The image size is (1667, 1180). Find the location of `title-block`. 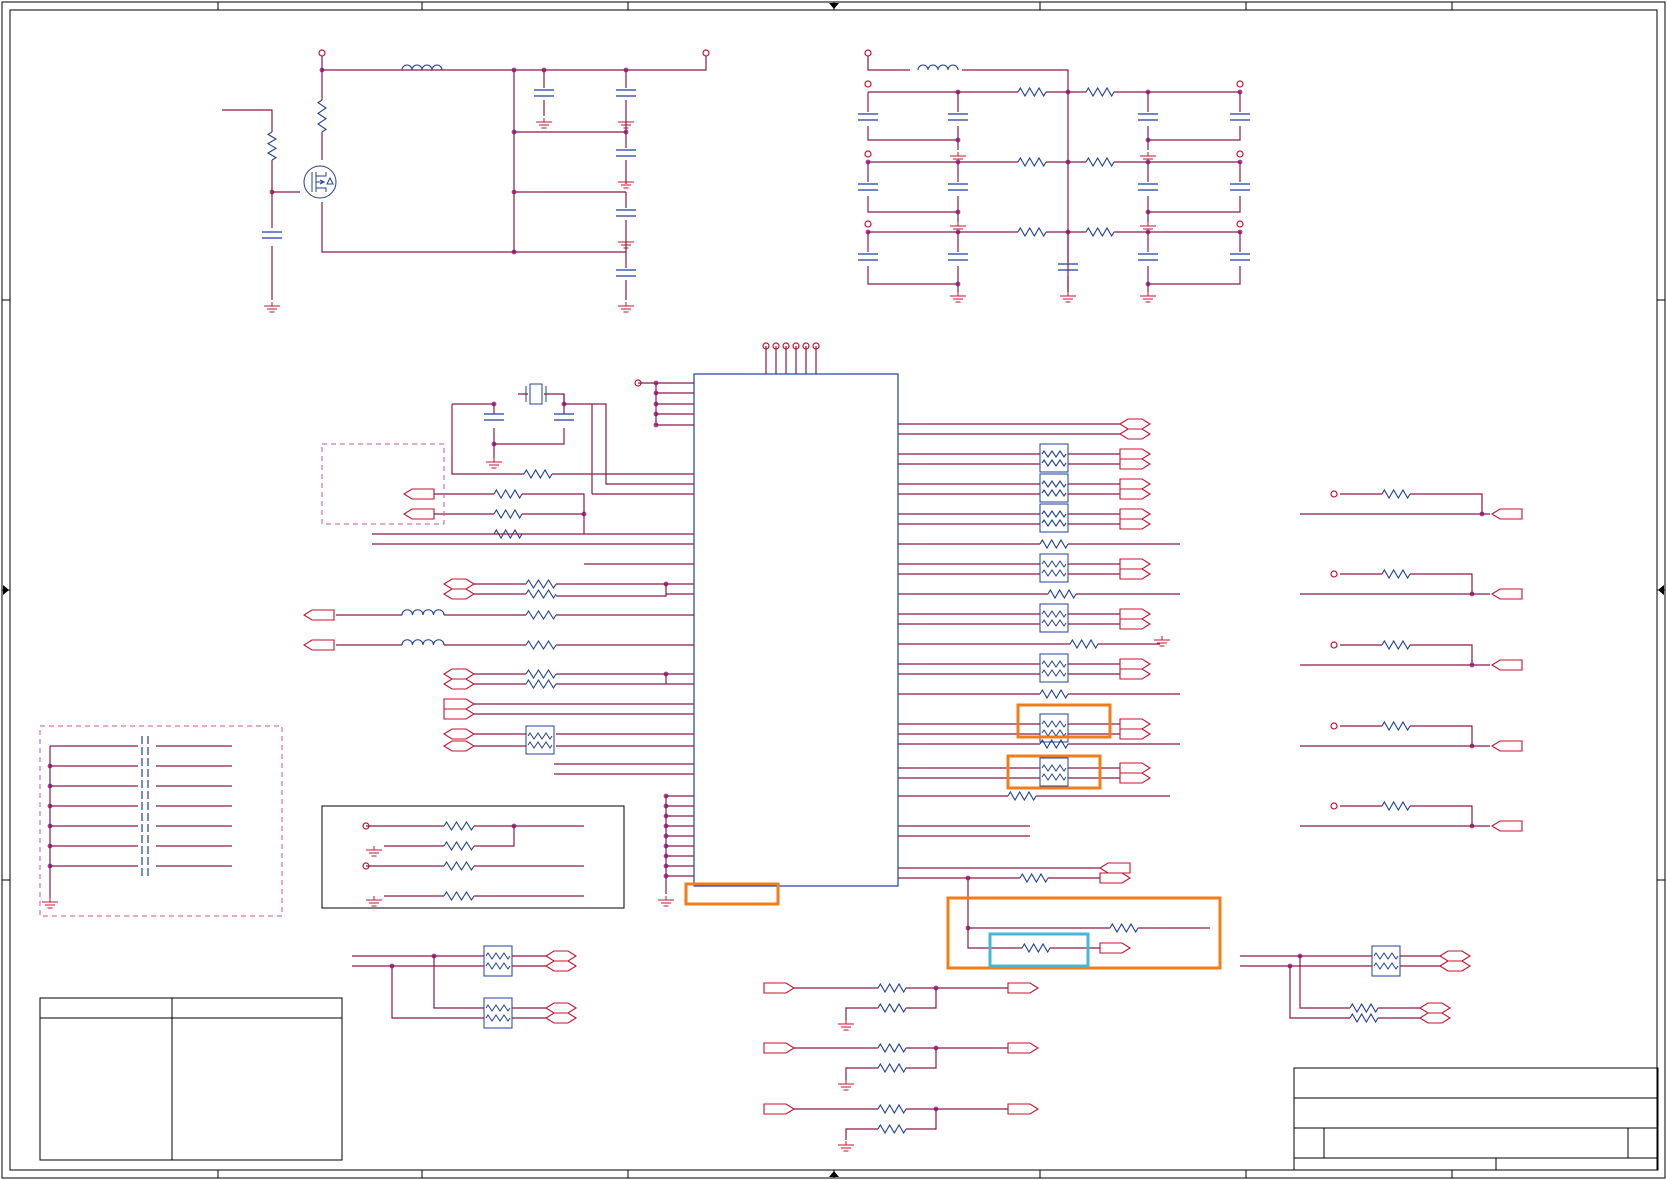

title-block is located at coordinates (1476, 1119).